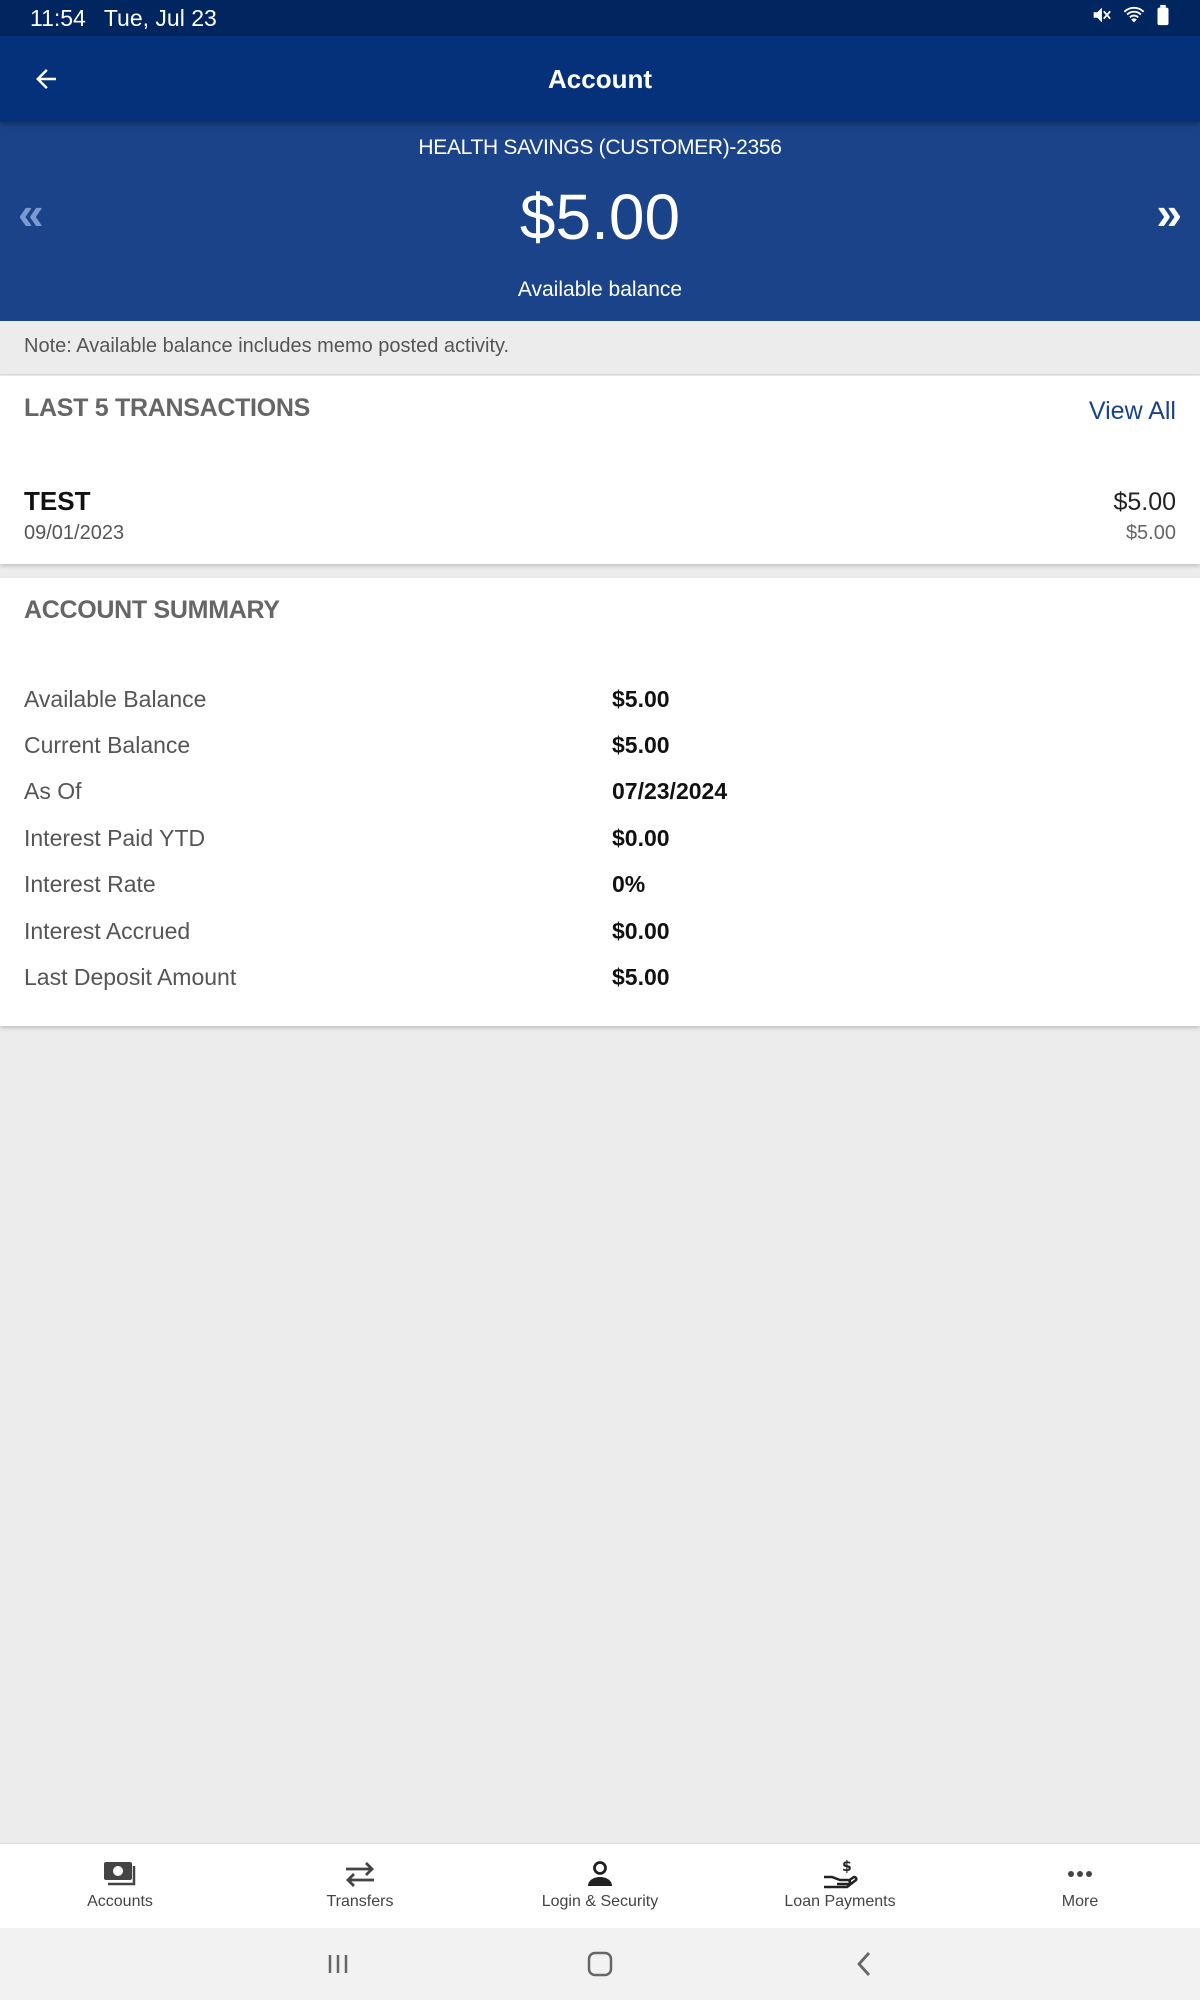 Image resolution: width=1200 pixels, height=2000 pixels. Describe the element at coordinates (629, 884) in the screenshot. I see `summary-value: 0%` at that location.